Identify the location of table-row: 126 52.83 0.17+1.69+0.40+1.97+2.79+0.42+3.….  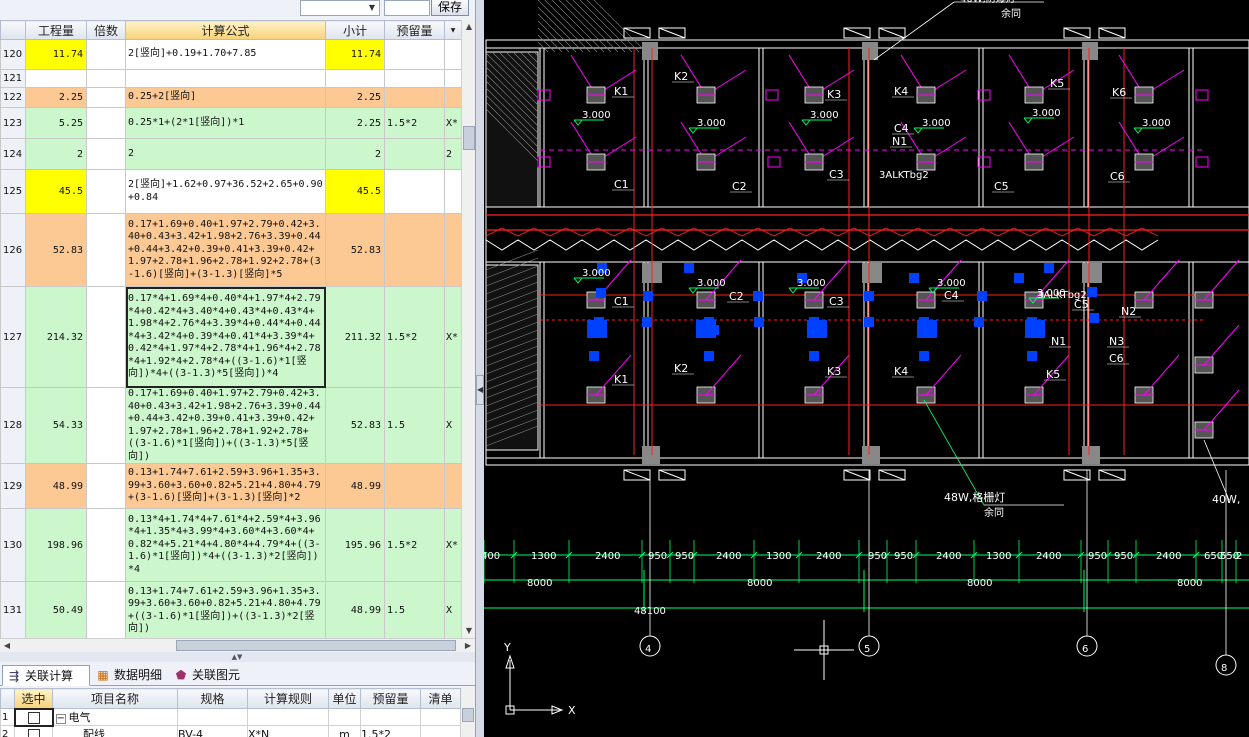
(230, 250).